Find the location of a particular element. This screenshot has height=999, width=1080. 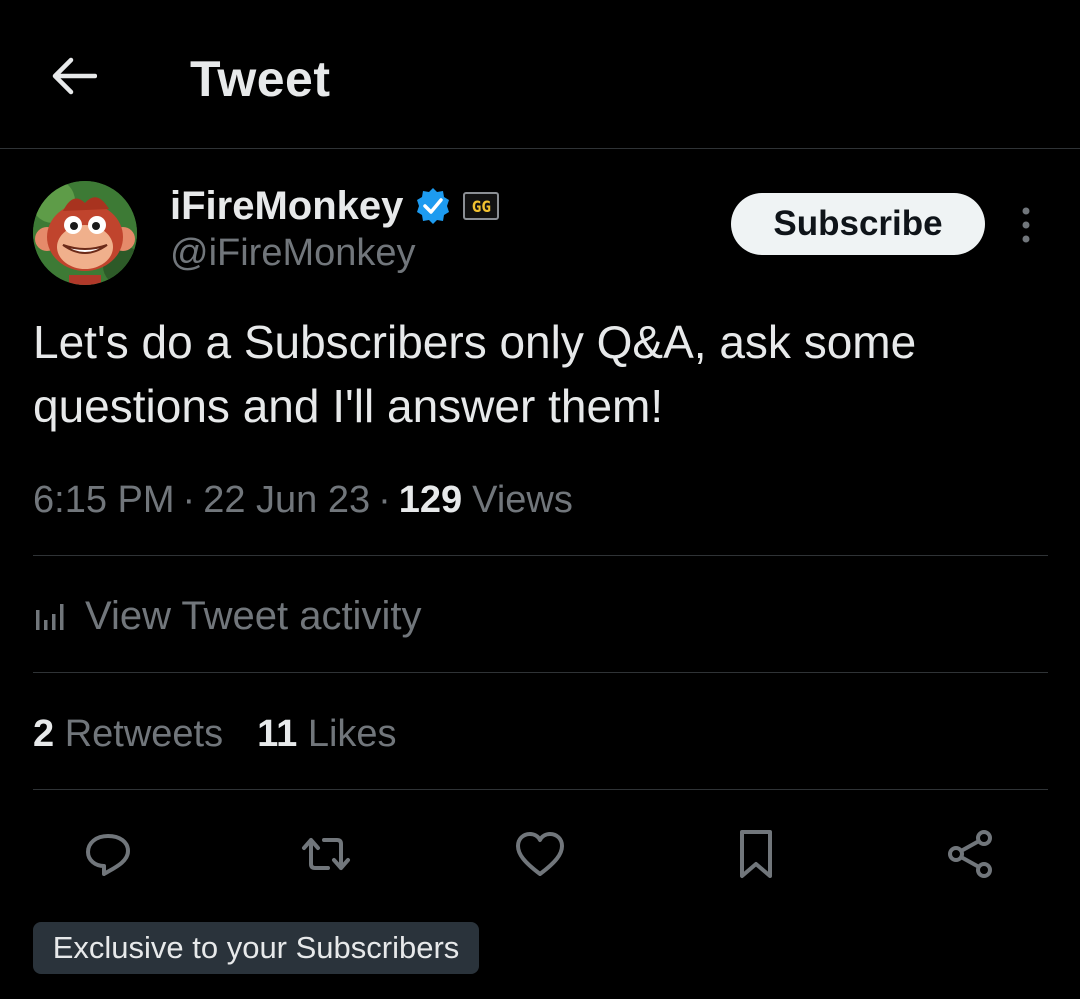

affiliate-badge-icon: GG is located at coordinates (481, 206).